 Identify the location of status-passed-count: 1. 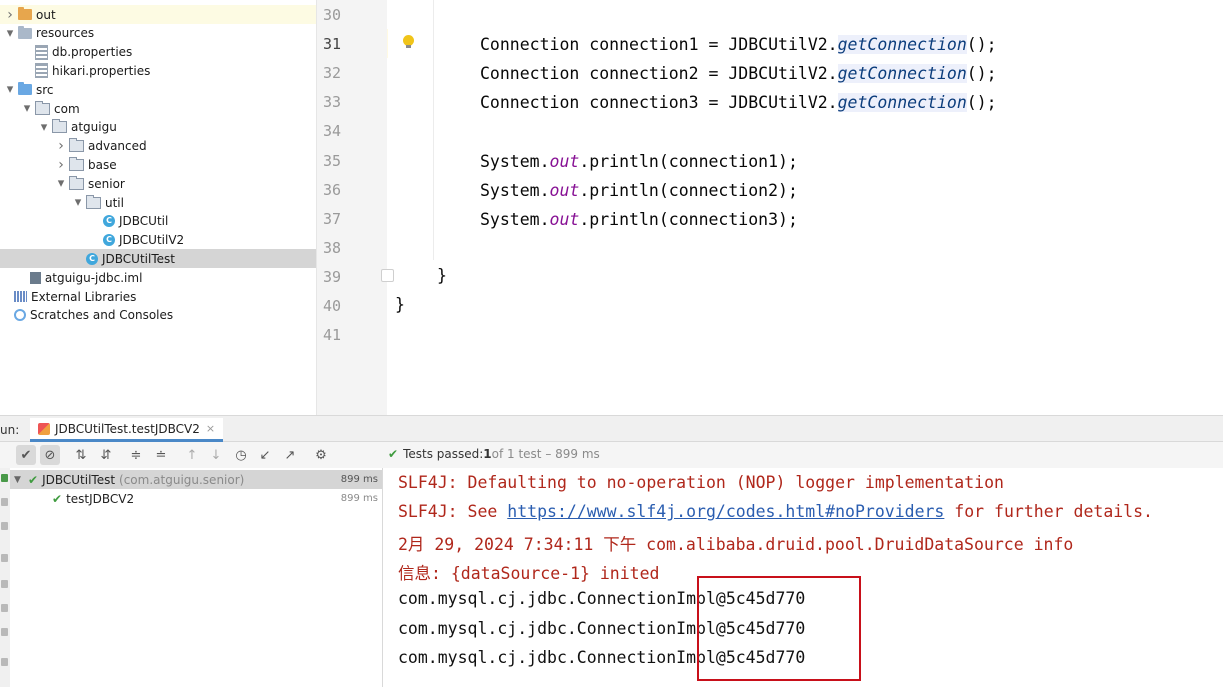
(487, 454).